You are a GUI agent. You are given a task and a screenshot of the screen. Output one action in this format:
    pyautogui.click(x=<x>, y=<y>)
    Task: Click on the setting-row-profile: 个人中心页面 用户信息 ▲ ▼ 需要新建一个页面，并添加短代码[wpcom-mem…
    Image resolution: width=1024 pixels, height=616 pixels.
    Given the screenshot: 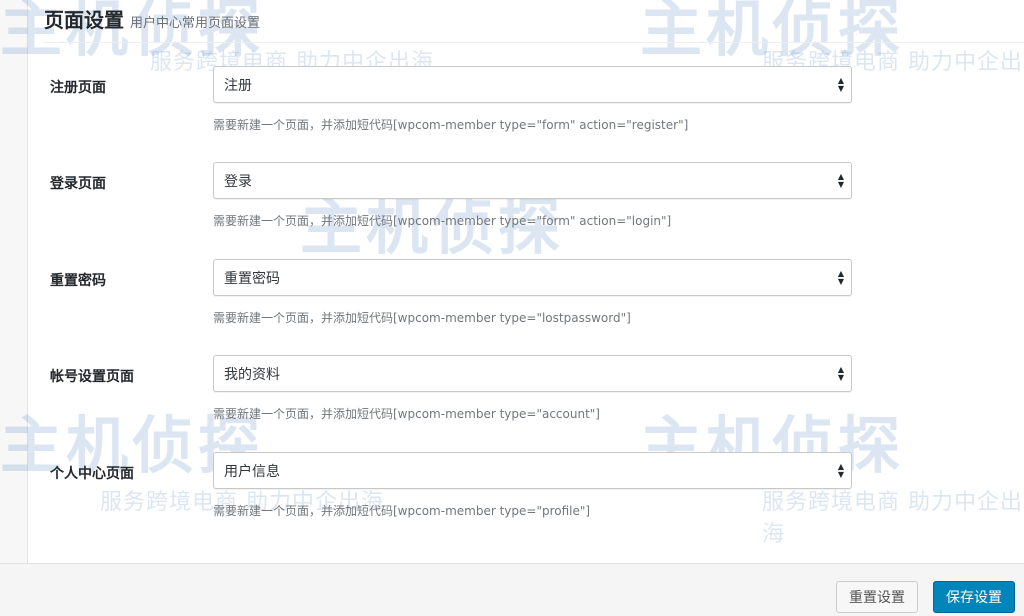 What is the action you would take?
    pyautogui.click(x=512, y=497)
    